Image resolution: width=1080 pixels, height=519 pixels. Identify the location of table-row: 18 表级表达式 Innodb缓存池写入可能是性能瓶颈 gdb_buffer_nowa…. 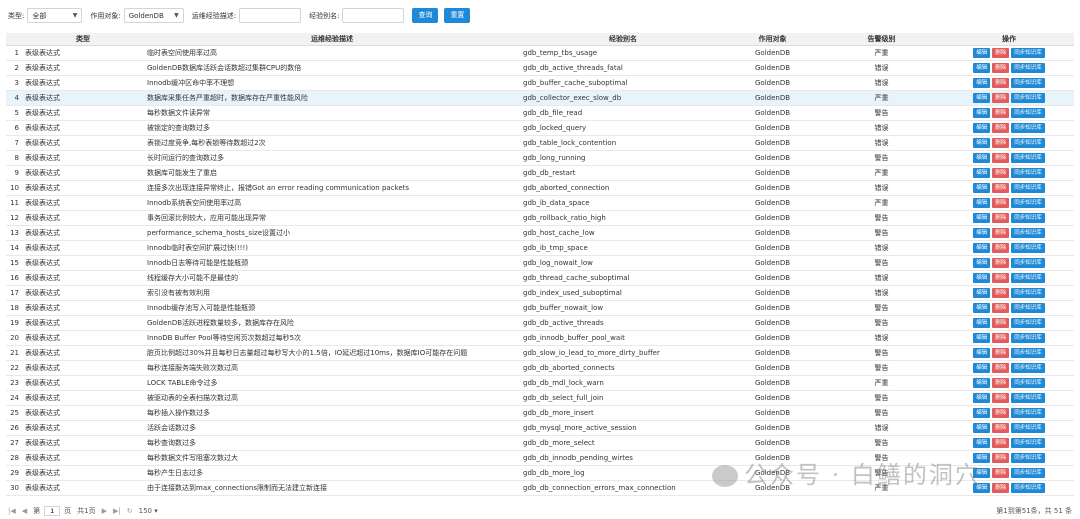
(540, 308).